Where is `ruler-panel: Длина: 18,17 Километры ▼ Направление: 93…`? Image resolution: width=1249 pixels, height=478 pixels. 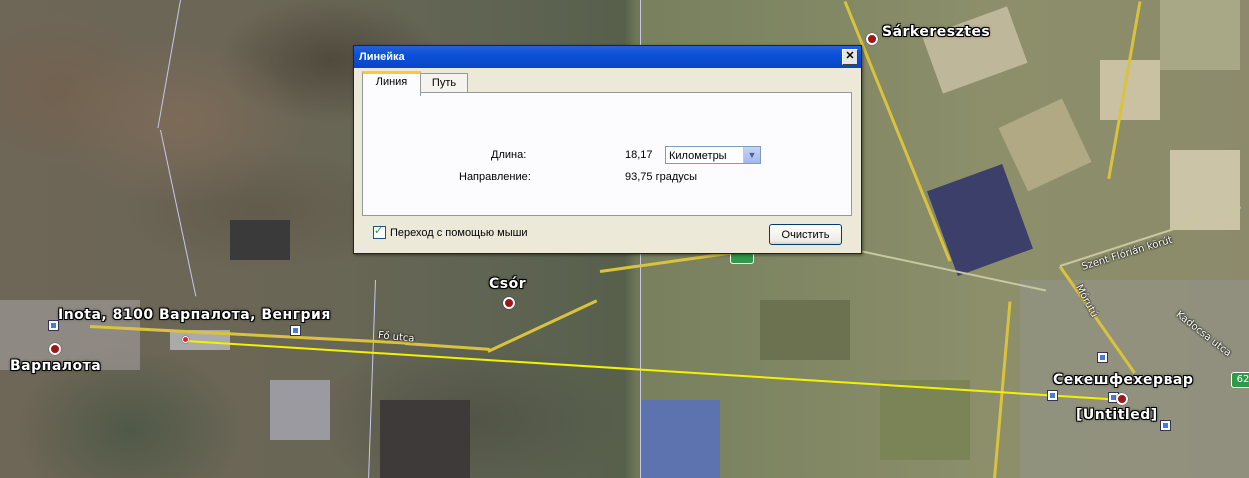 ruler-panel: Длина: 18,17 Километры ▼ Направление: 93… is located at coordinates (607, 154).